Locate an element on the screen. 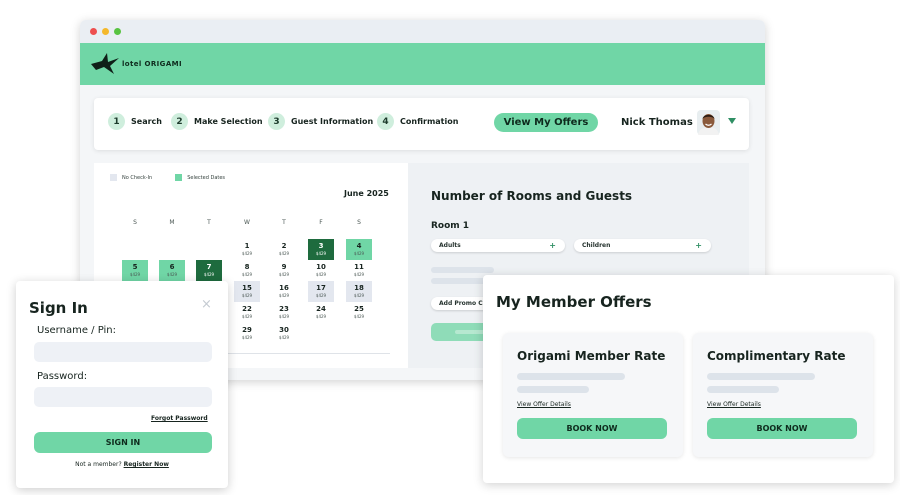  calendar-day-selected: 5 $429 is located at coordinates (135, 270).